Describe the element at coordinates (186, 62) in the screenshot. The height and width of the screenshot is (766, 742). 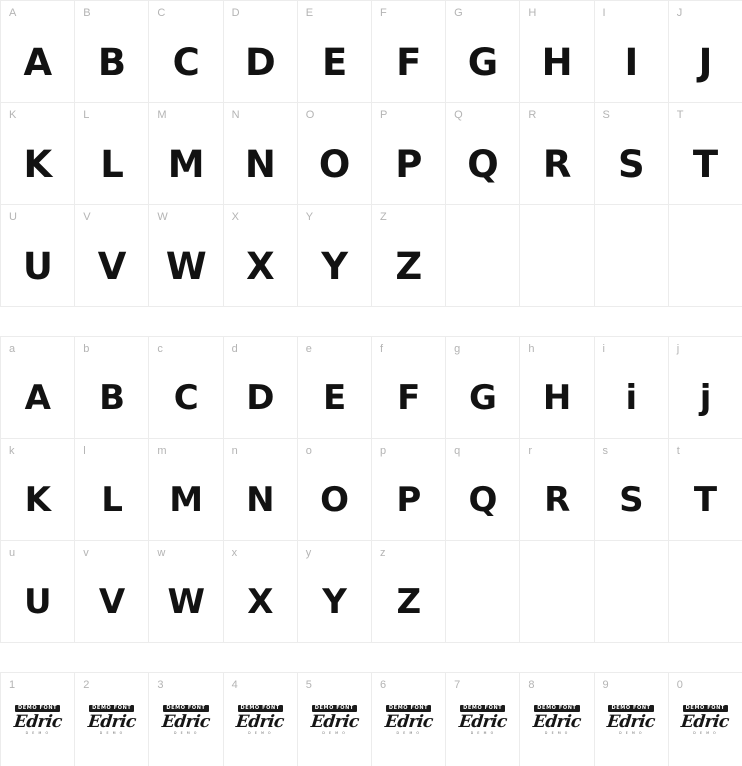
I see `glyph-render: C` at that location.